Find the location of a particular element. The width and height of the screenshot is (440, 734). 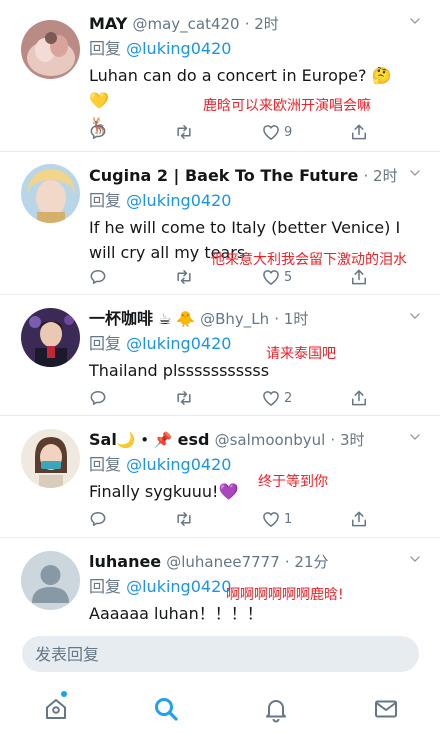

tab-notifications is located at coordinates (276, 709).